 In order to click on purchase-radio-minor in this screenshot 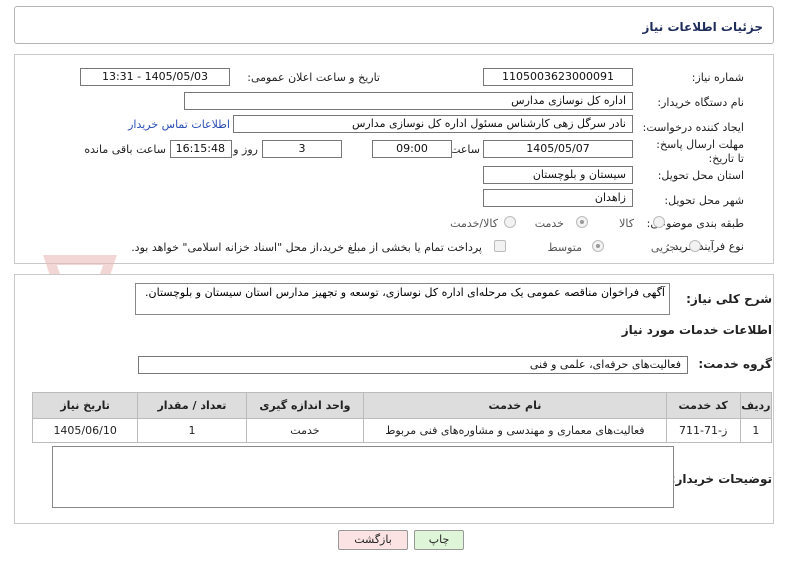, I will do `click(695, 246)`.